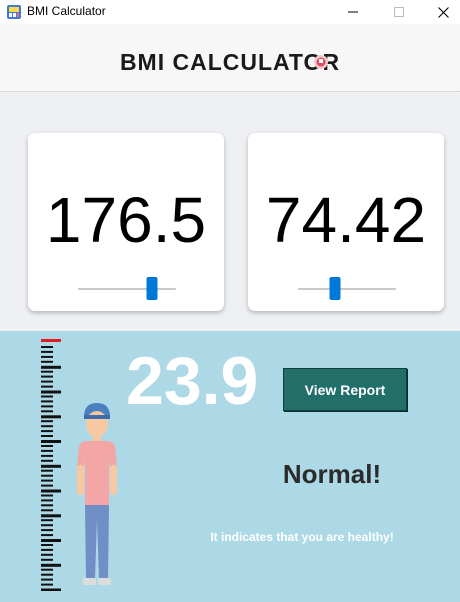 This screenshot has width=460, height=602. What do you see at coordinates (14, 12) in the screenshot?
I see `bmi-app-icon` at bounding box center [14, 12].